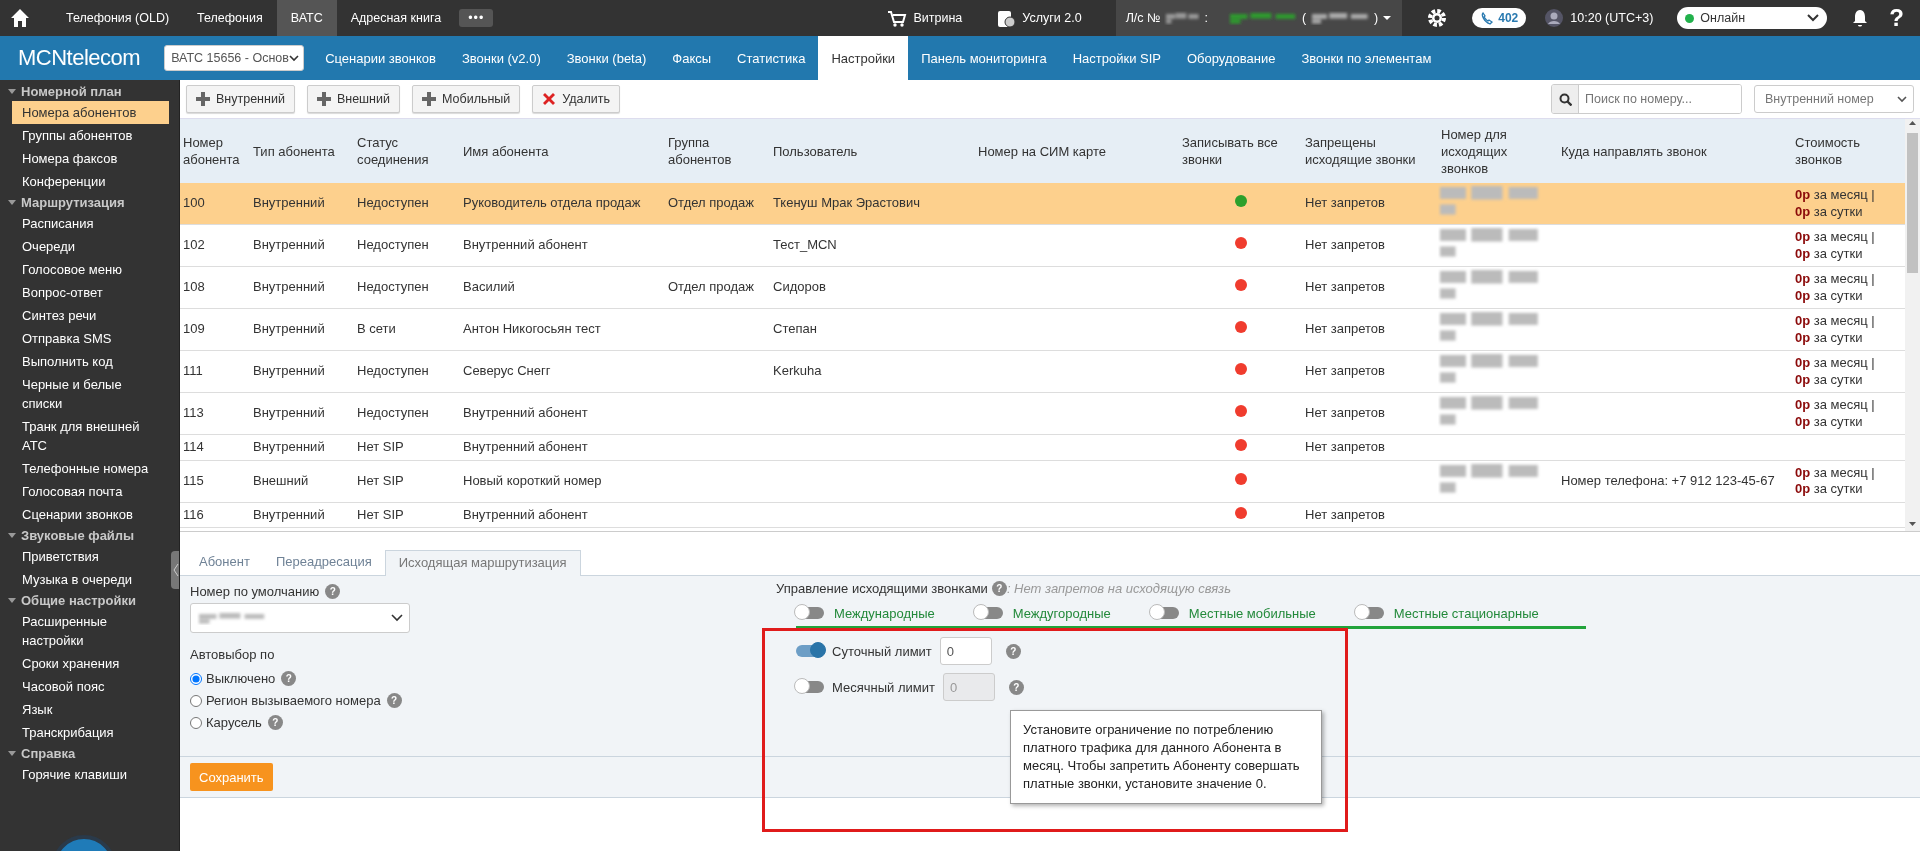 The height and width of the screenshot is (851, 1920). I want to click on toolbar-button: Мобильный, so click(466, 99).